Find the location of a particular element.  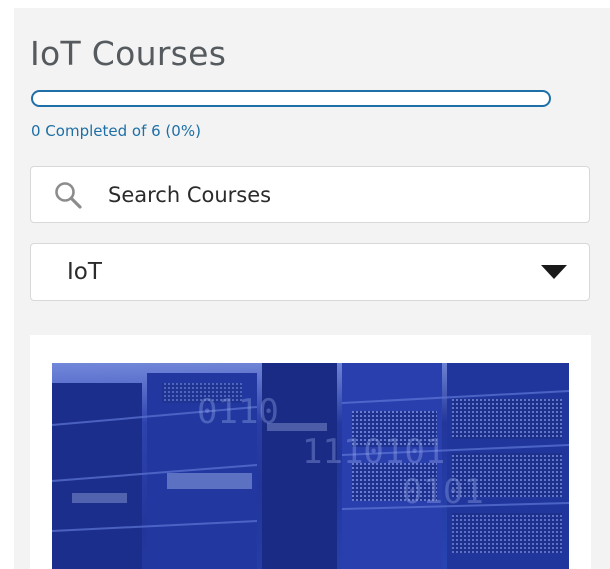

search-input is located at coordinates (328, 194).